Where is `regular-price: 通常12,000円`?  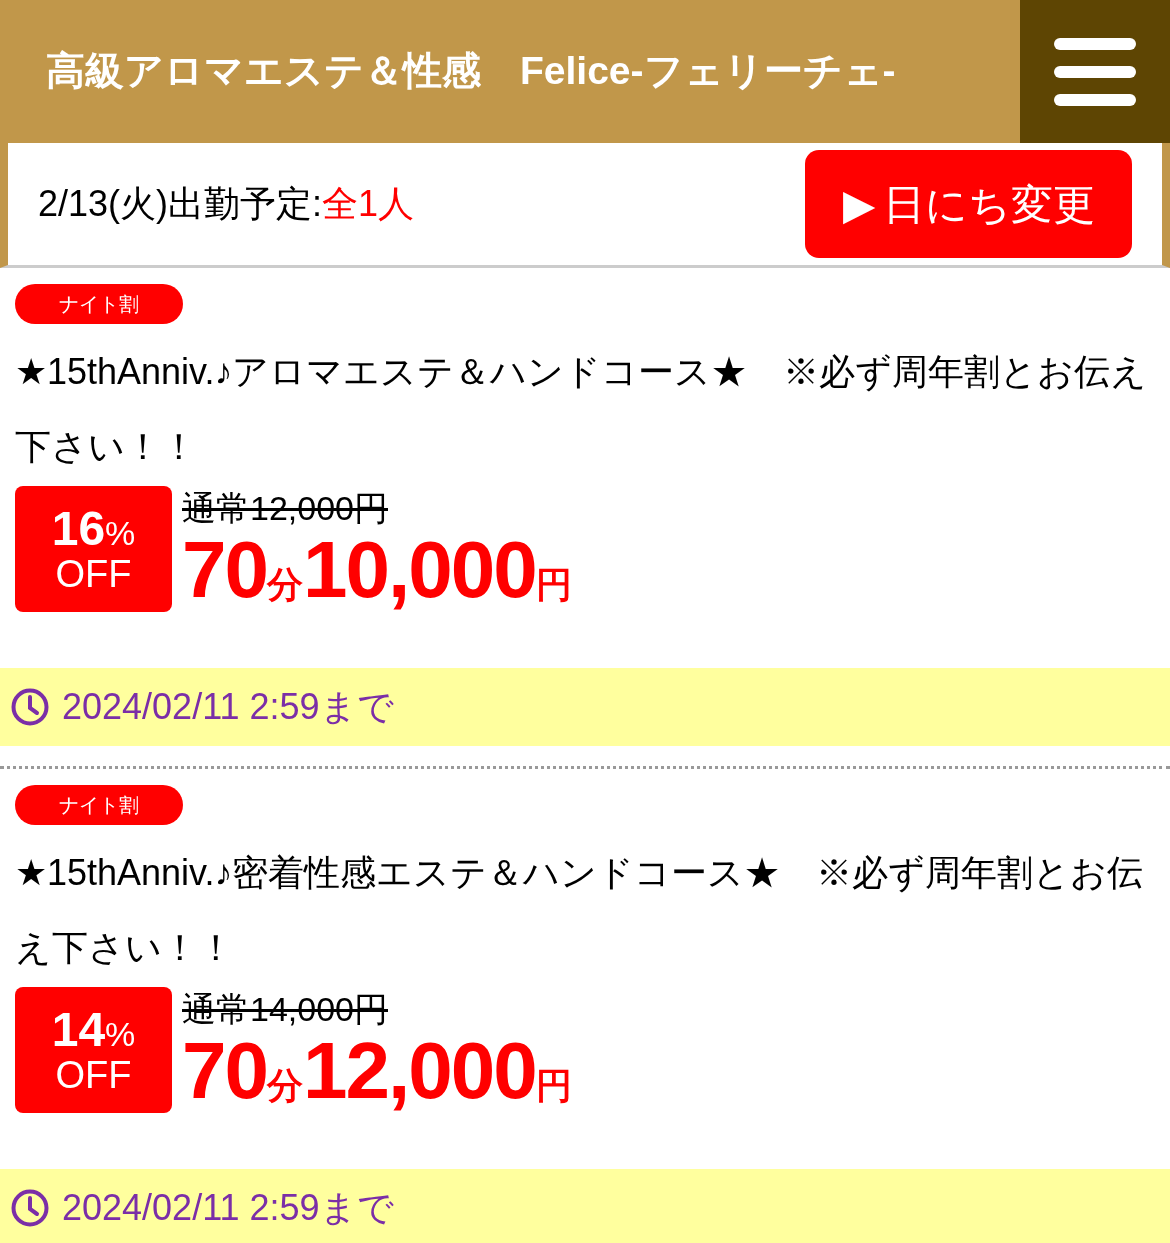
regular-price: 通常12,000円 is located at coordinates (285, 508).